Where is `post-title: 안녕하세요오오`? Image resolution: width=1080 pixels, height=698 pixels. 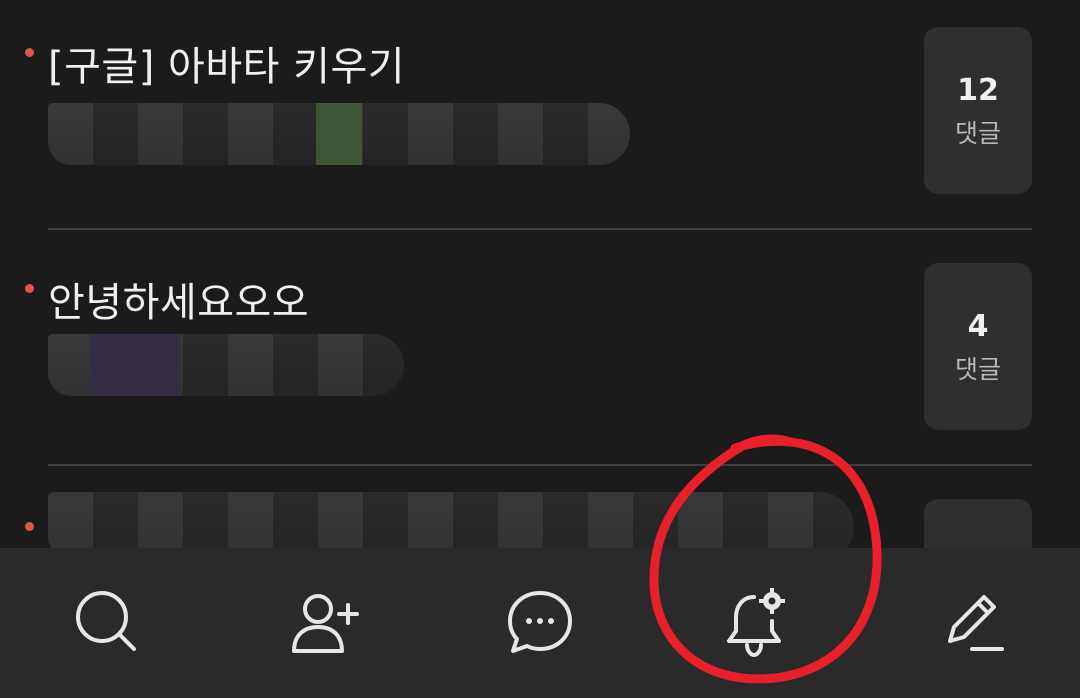 post-title: 안녕하세요오오 is located at coordinates (178, 299).